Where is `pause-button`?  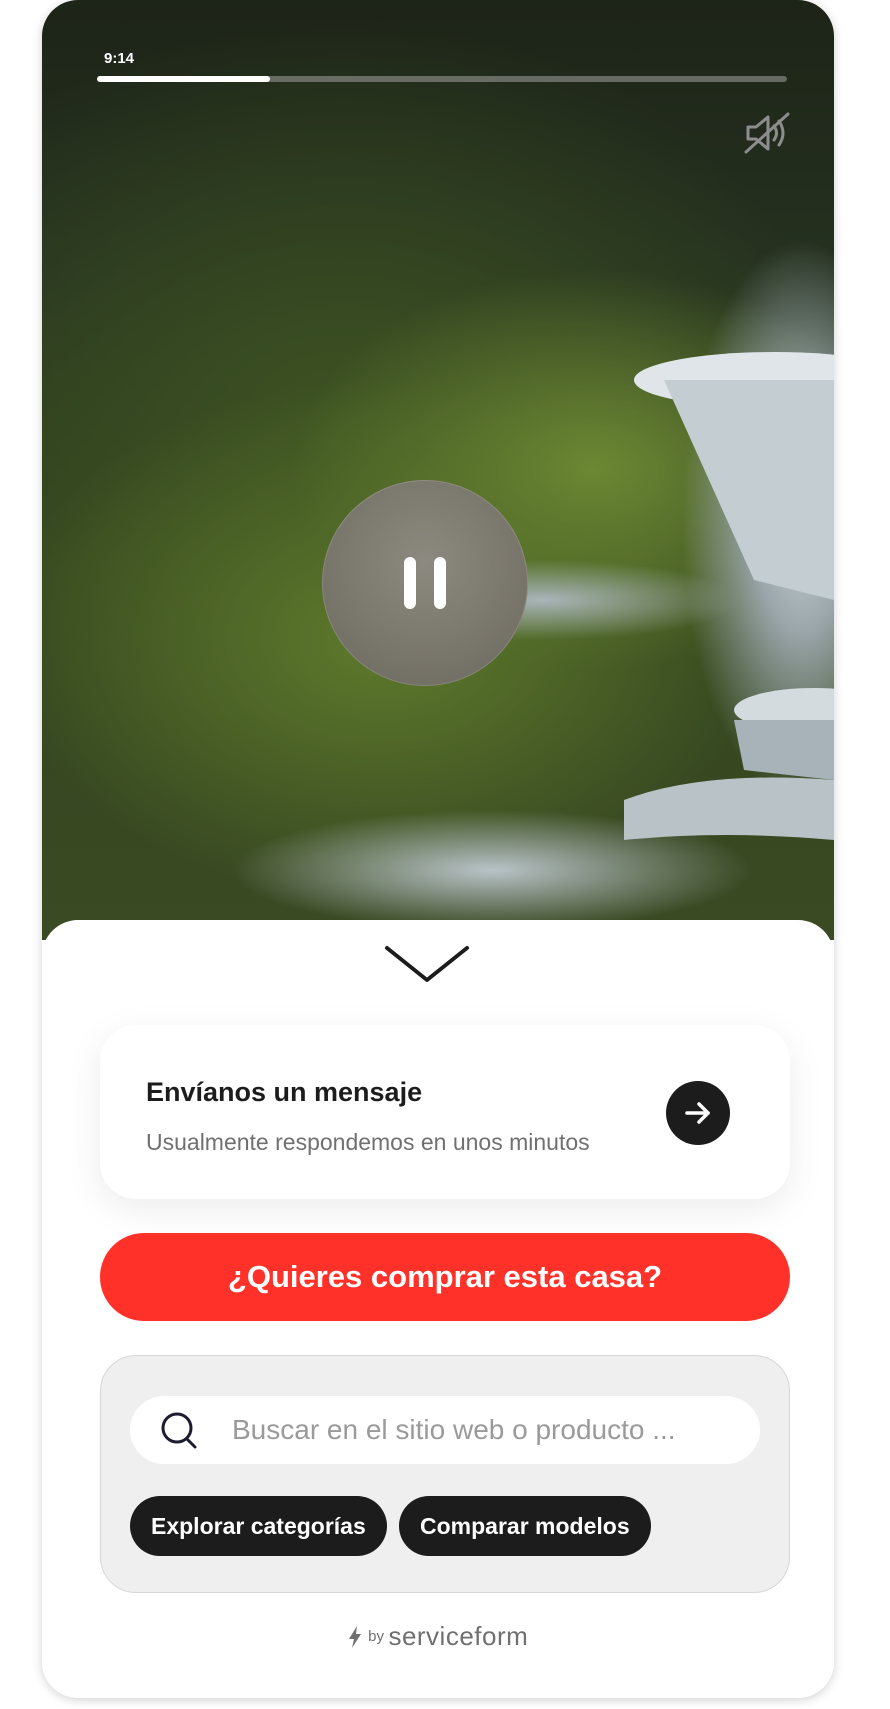
pause-button is located at coordinates (425, 583).